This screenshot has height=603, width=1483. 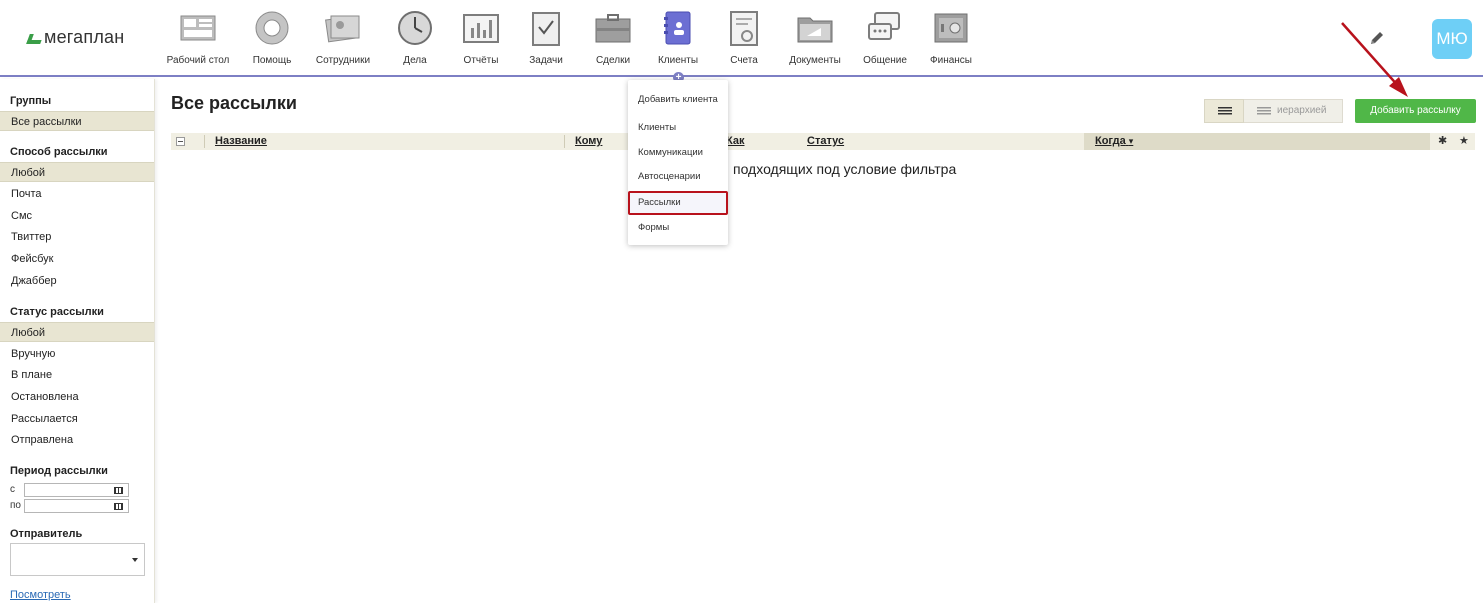 I want to click on desktop-icon, so click(x=198, y=28).